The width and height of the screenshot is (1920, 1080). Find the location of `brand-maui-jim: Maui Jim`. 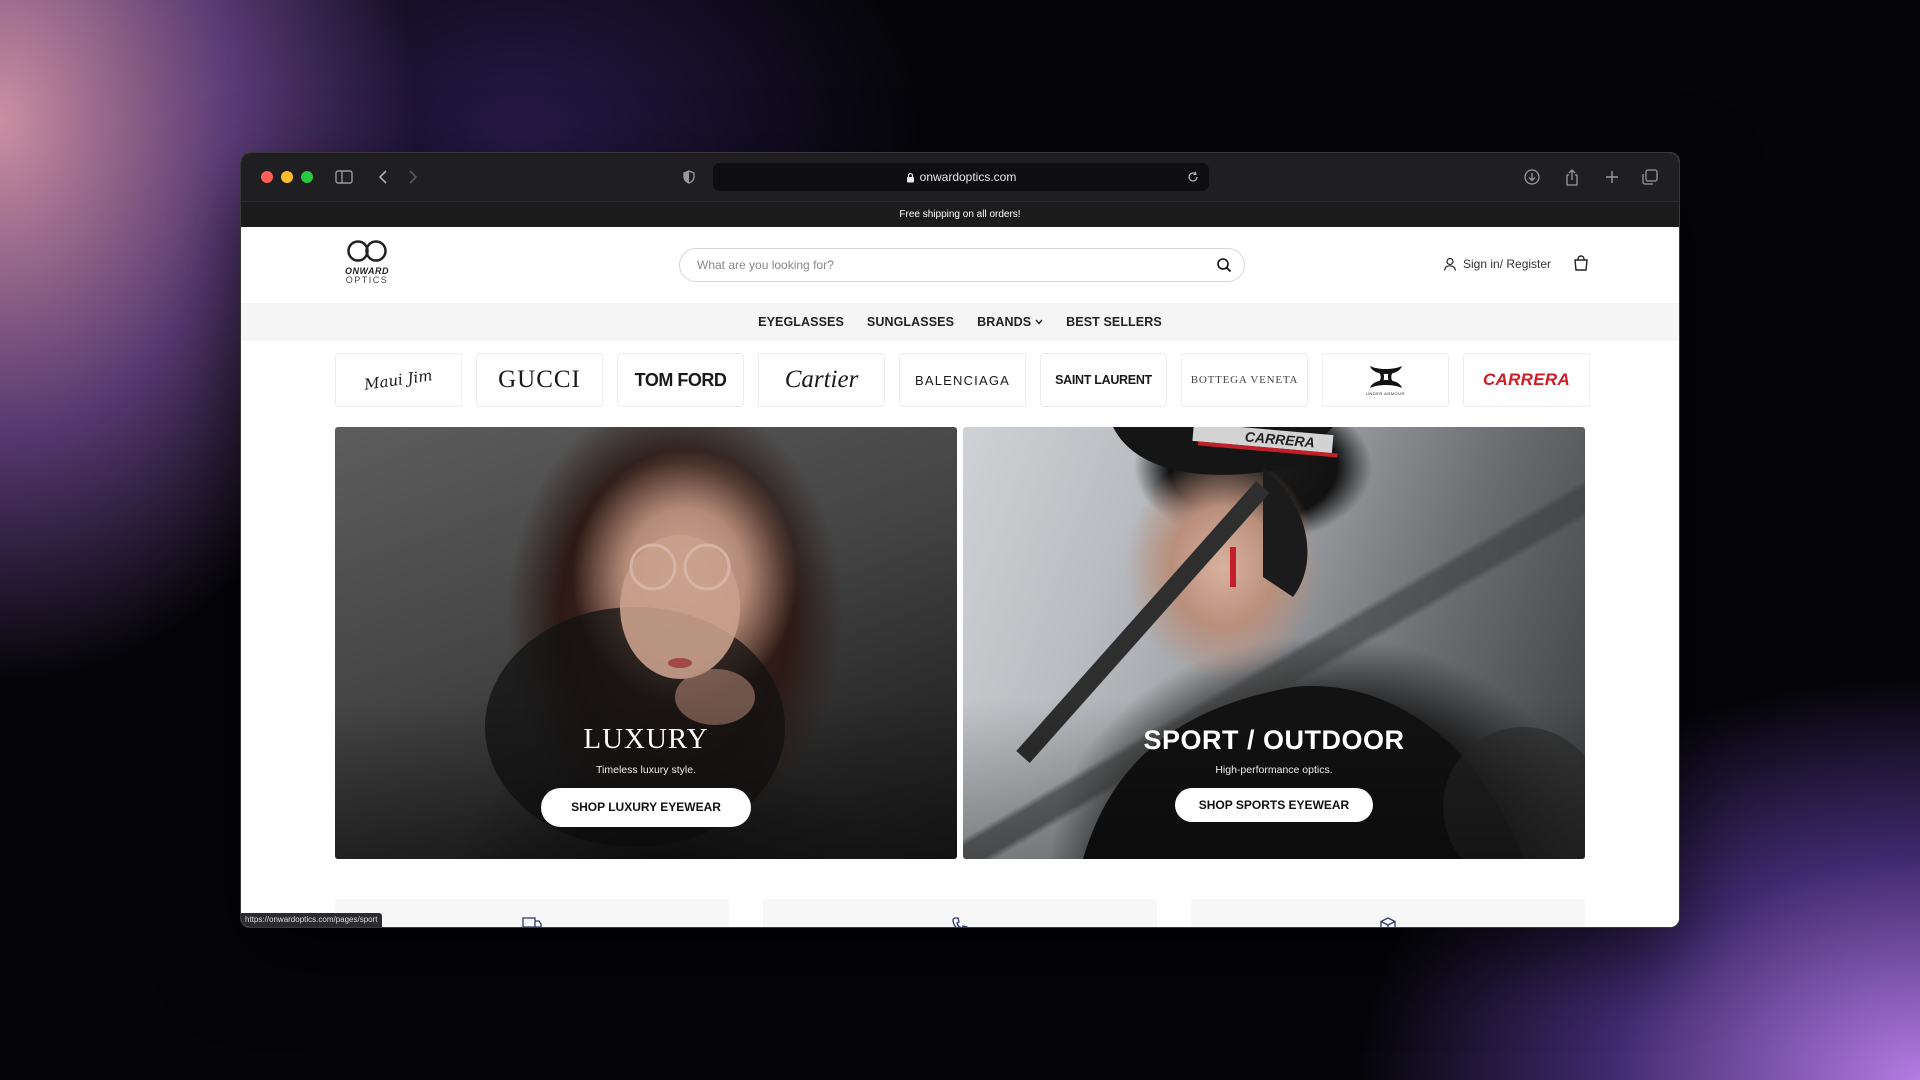

brand-maui-jim: Maui Jim is located at coordinates (398, 380).